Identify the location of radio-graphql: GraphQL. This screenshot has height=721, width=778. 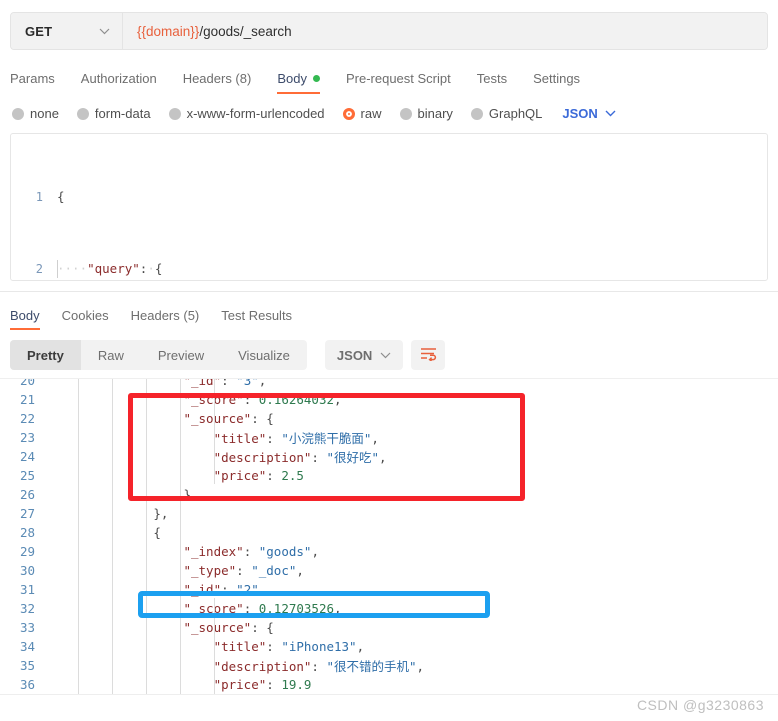
(506, 113).